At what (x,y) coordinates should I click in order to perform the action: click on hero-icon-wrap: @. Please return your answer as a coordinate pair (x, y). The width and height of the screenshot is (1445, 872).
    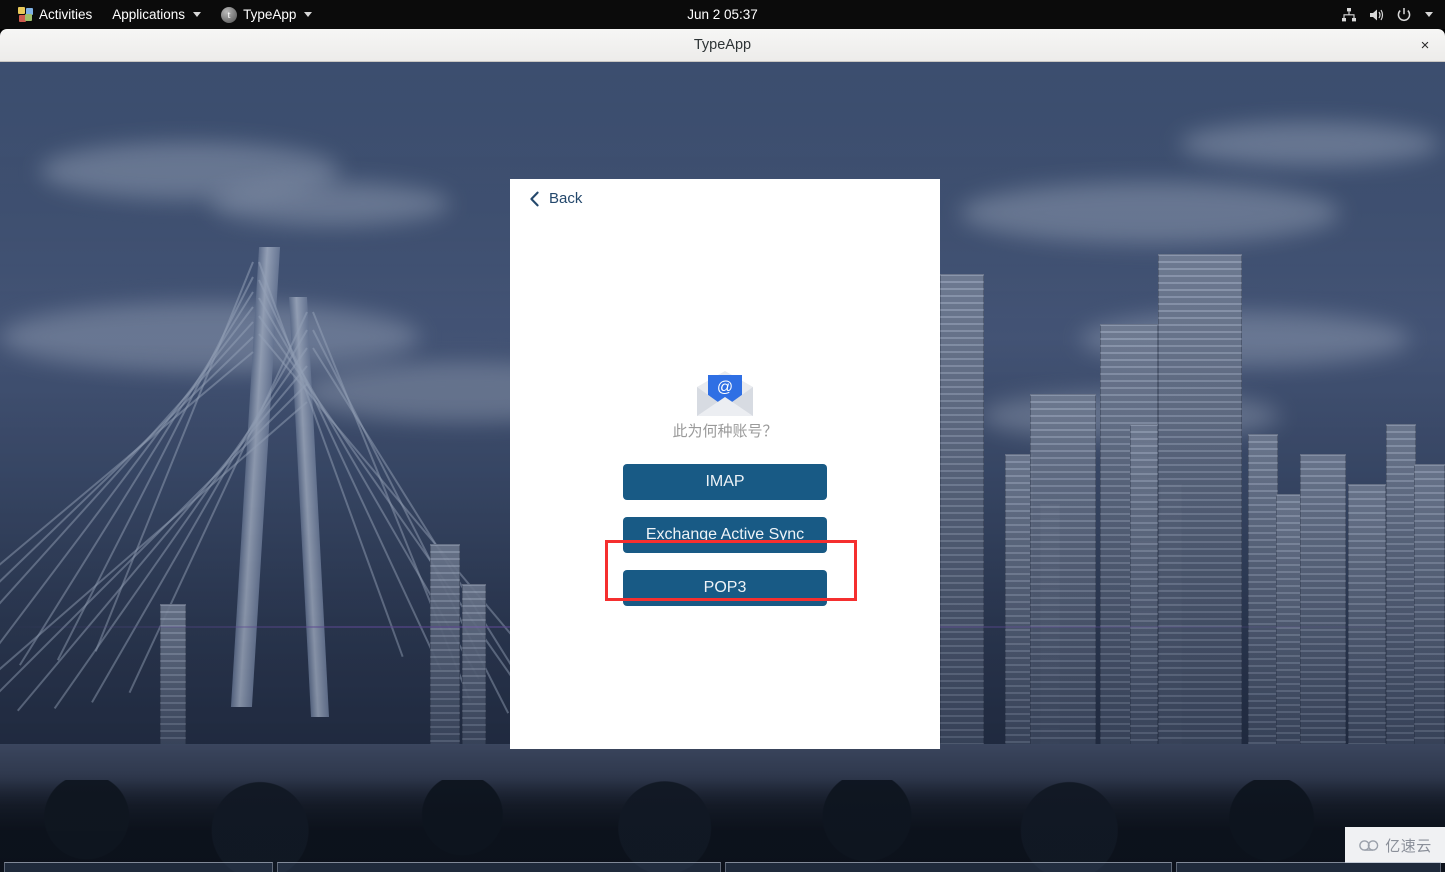
    Looking at the image, I should click on (725, 394).